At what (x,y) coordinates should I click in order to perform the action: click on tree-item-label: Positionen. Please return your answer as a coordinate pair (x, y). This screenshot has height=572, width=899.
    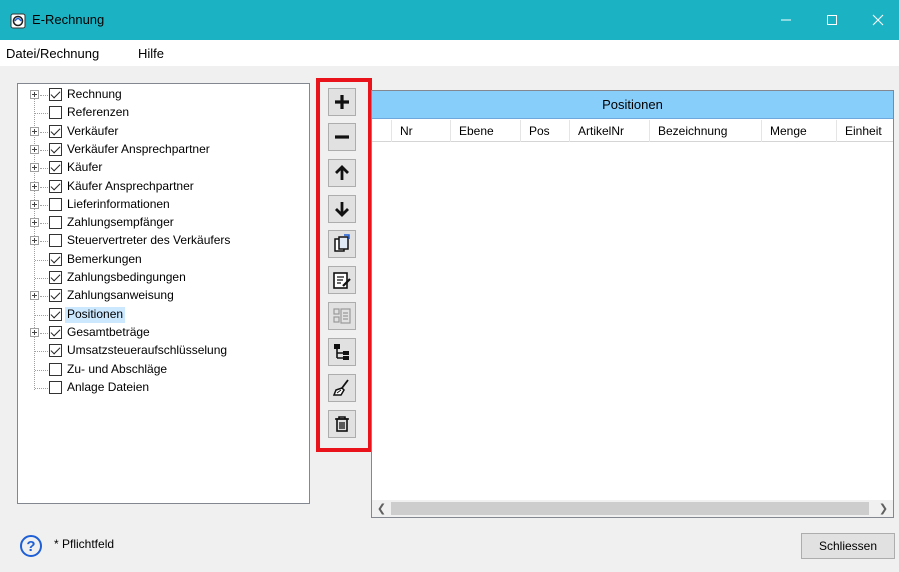
    Looking at the image, I should click on (95, 314).